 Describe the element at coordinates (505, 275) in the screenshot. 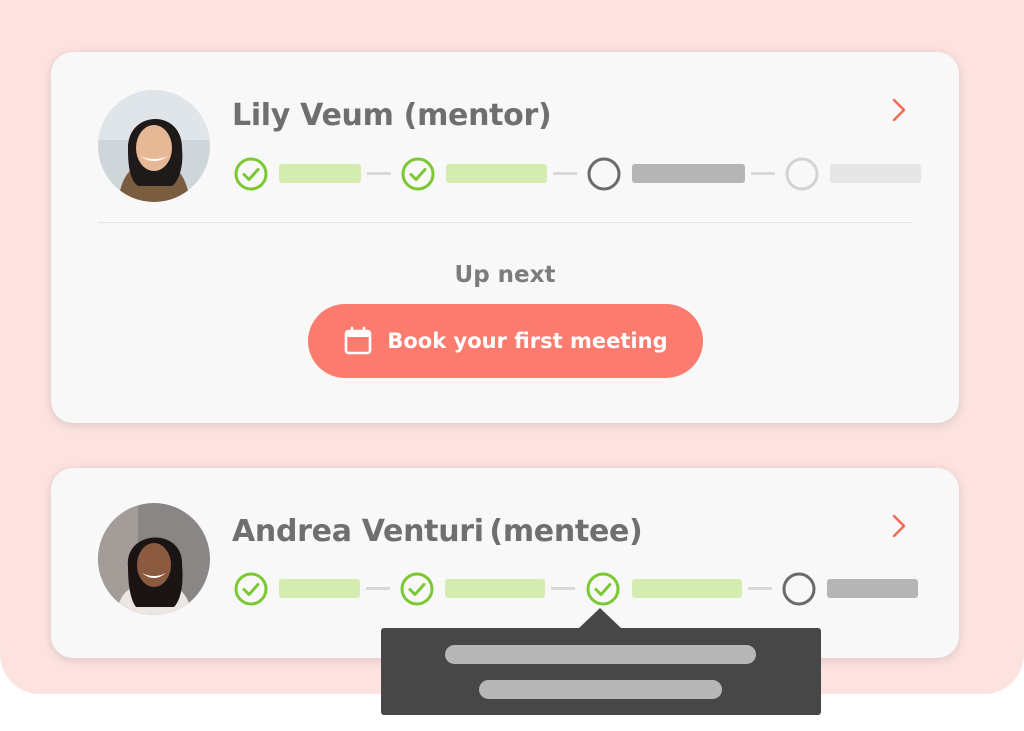

I see `up-next-label: Up next` at that location.